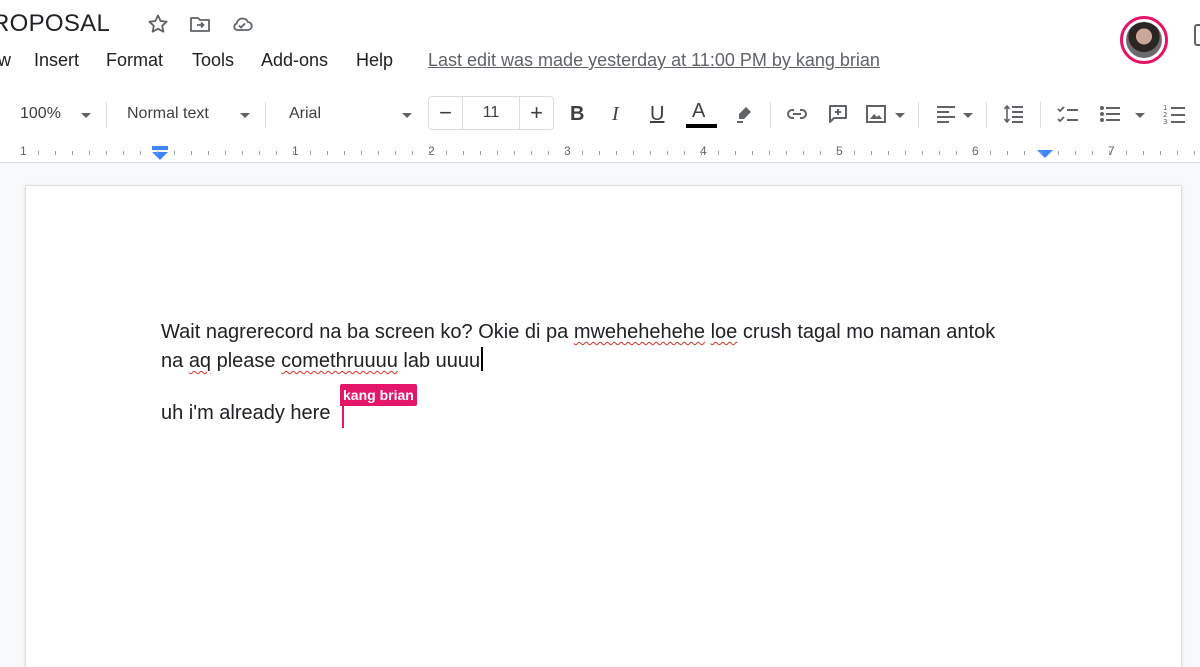 The width and height of the screenshot is (1200, 667). What do you see at coordinates (876, 114) in the screenshot?
I see `insert-image-icon` at bounding box center [876, 114].